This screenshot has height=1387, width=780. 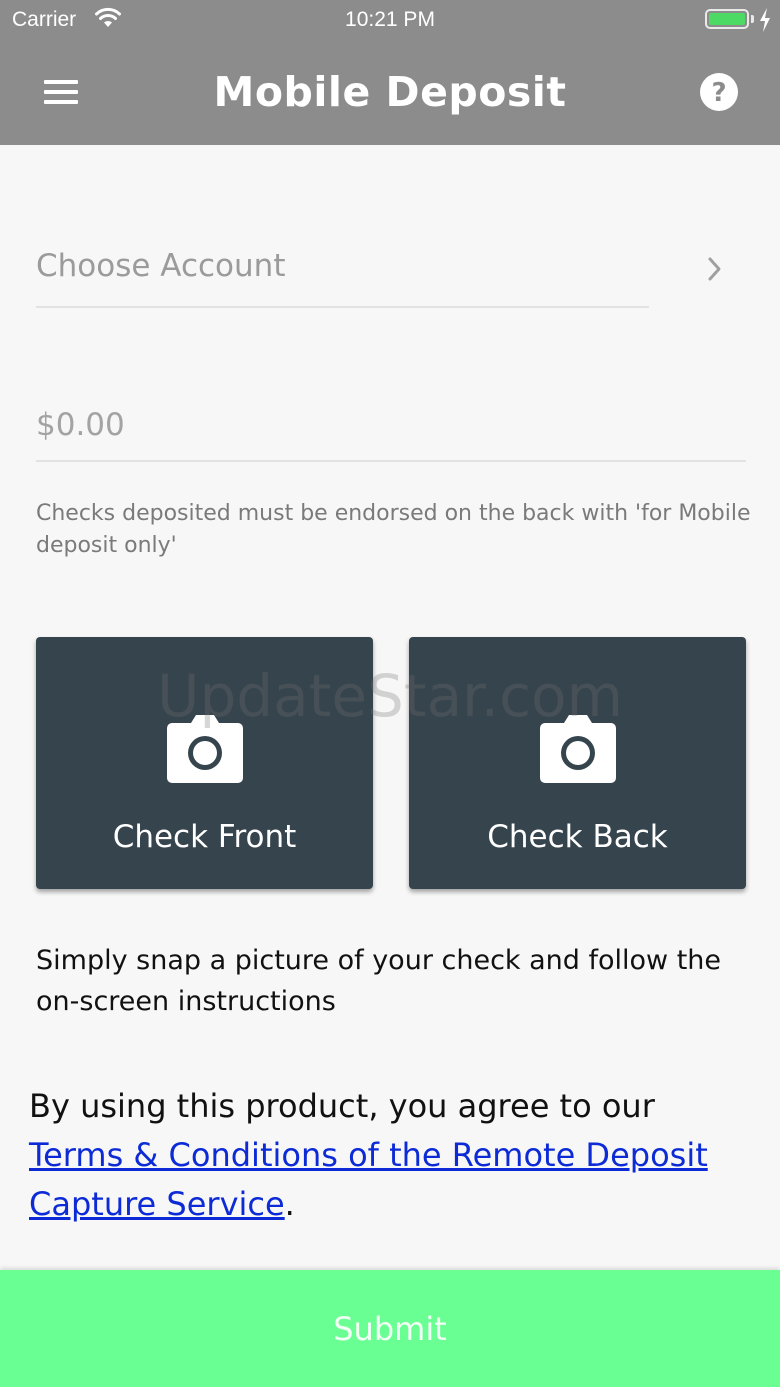 What do you see at coordinates (391, 426) in the screenshot?
I see `amount-input` at bounding box center [391, 426].